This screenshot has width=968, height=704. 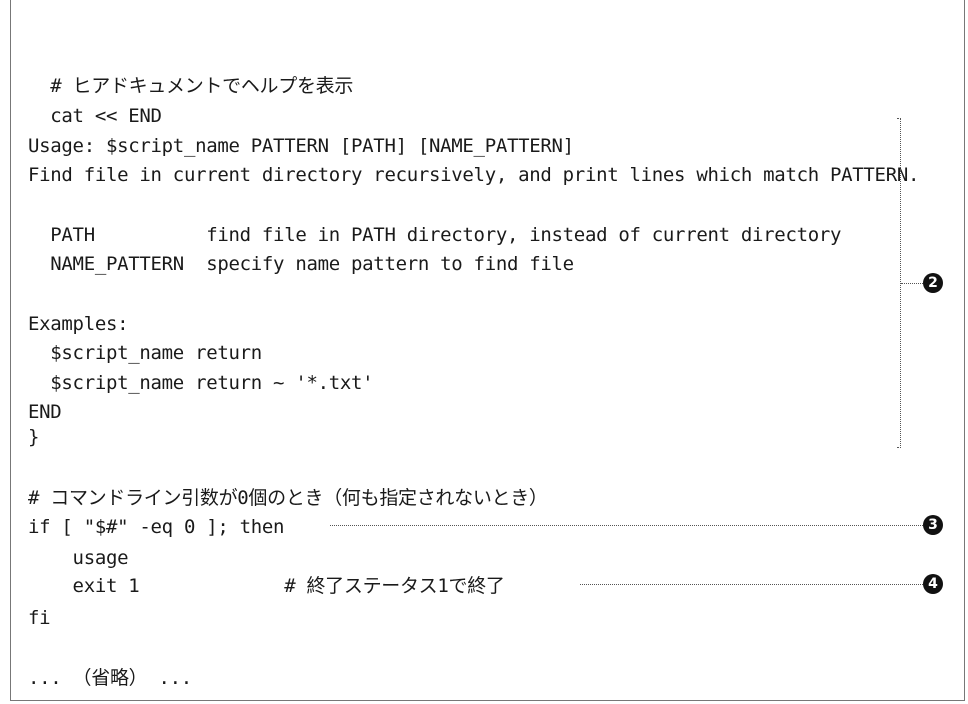 What do you see at coordinates (45, 412) in the screenshot?
I see `code-line-12: END` at bounding box center [45, 412].